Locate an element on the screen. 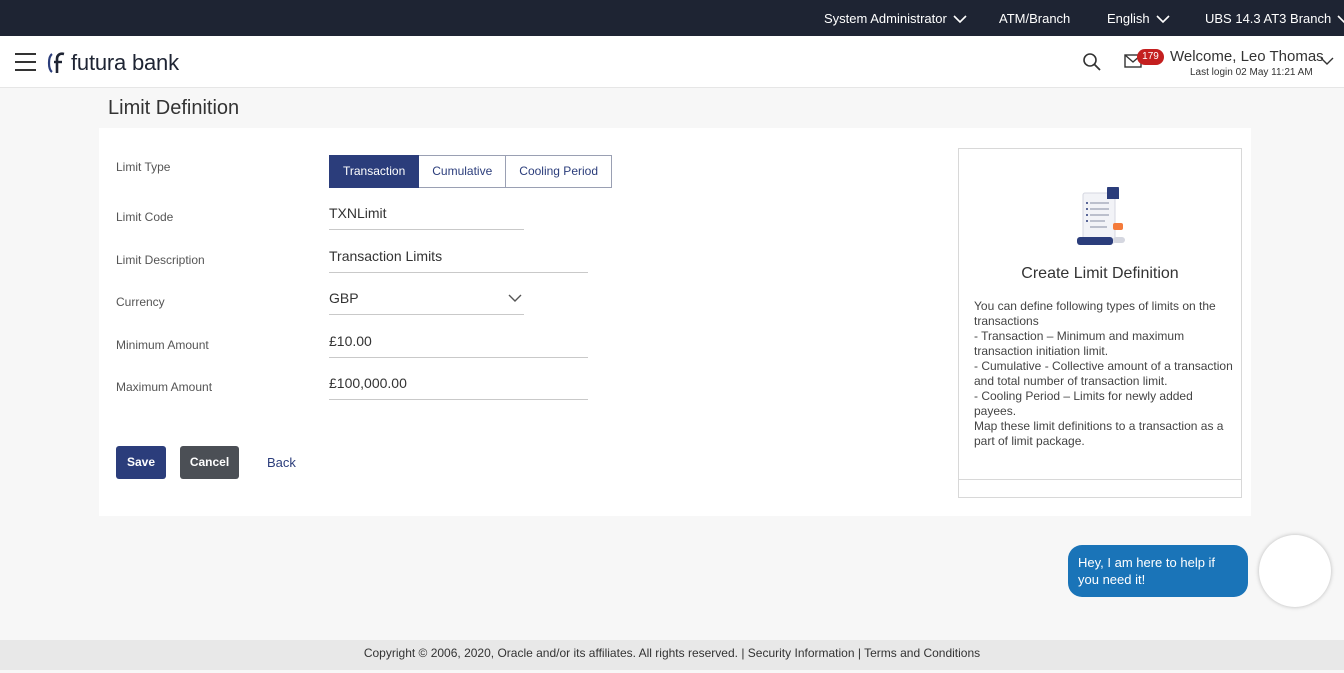 The image size is (1344, 673). tab-cooling-period: Cooling Period is located at coordinates (559, 171).